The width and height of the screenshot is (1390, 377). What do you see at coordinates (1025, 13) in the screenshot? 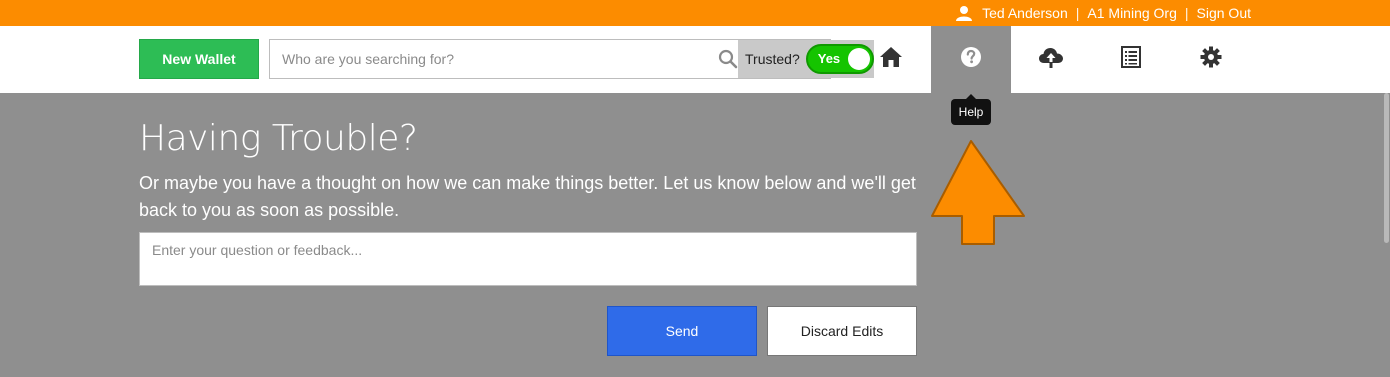
I see `user-name: Ted Anderson` at bounding box center [1025, 13].